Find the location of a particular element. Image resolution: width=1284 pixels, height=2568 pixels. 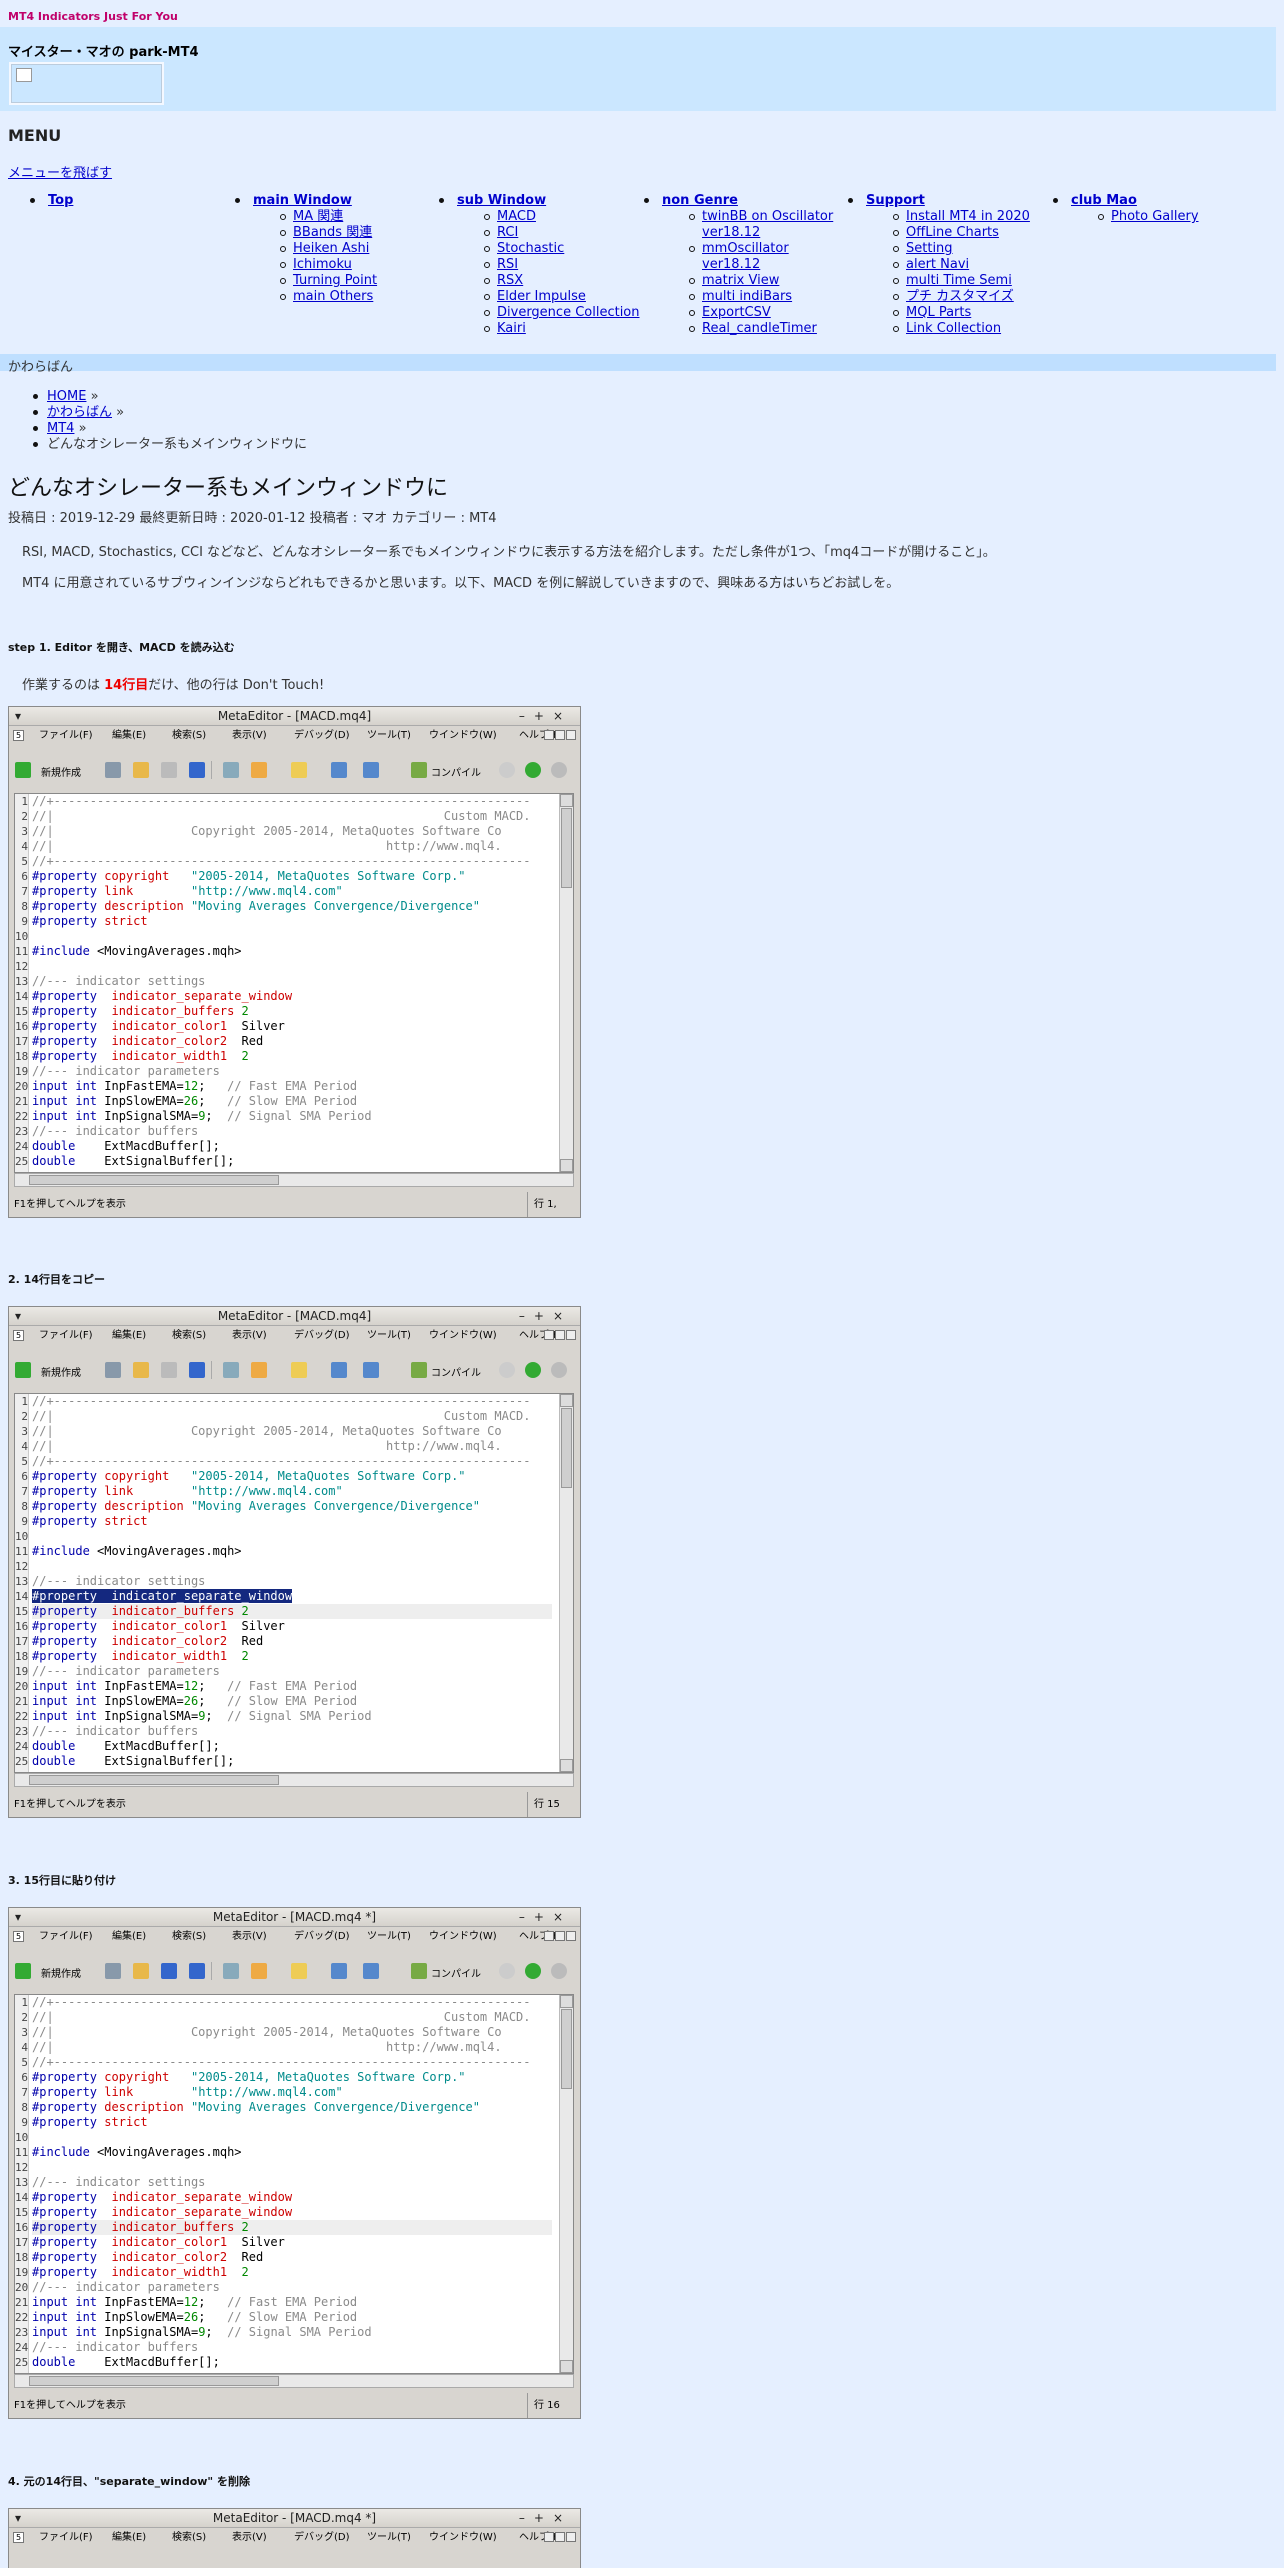

save-icon is located at coordinates (169, 770).